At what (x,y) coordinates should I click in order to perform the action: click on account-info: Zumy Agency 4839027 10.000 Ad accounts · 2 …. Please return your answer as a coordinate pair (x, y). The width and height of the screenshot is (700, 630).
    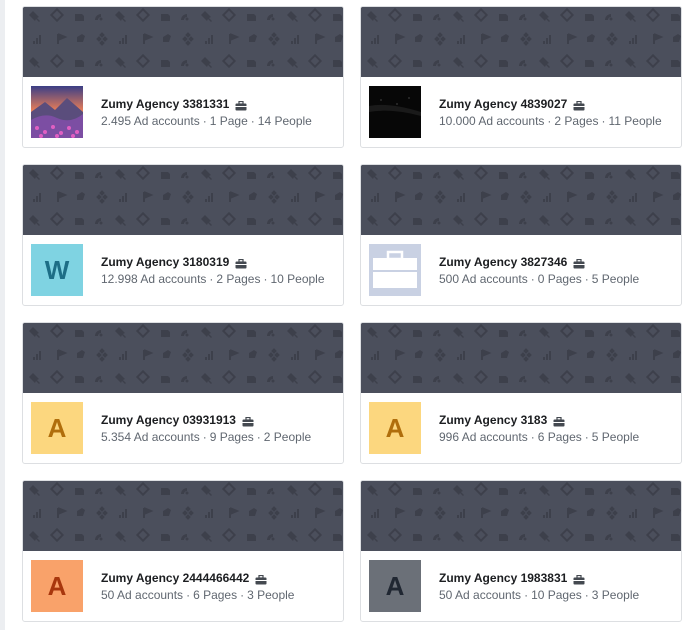
    Looking at the image, I should click on (521, 112).